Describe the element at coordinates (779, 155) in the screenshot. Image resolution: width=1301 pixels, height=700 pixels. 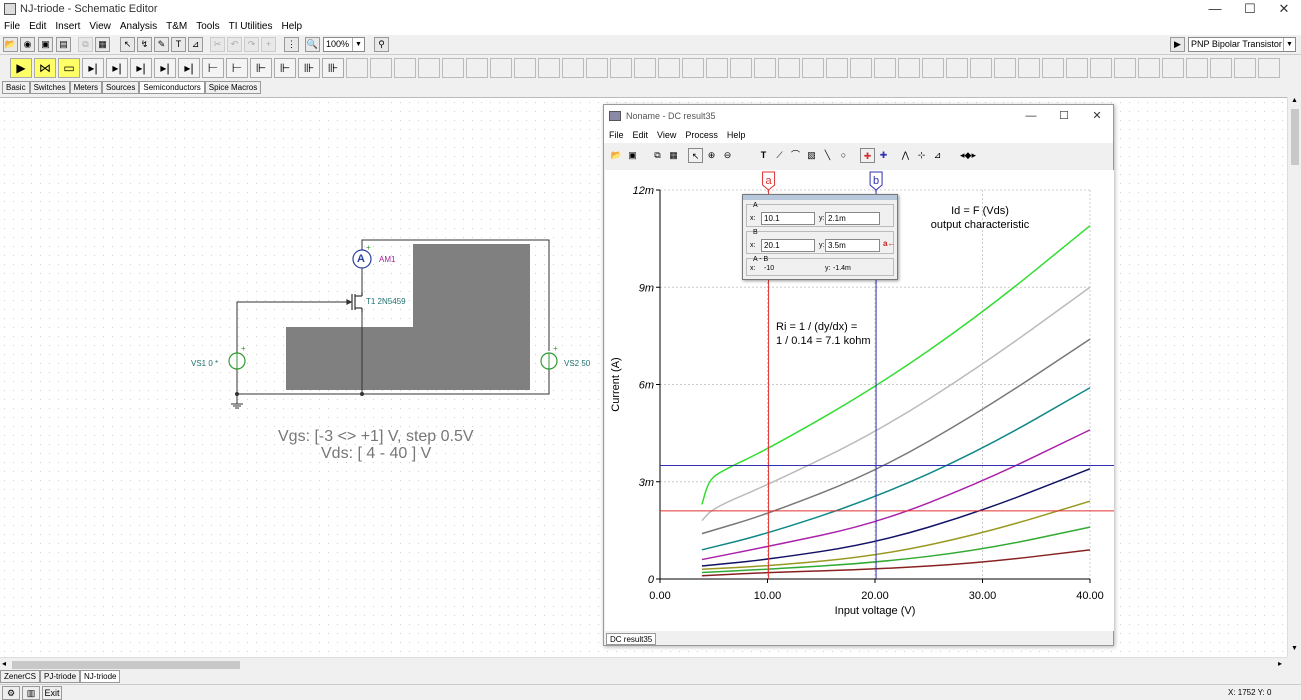
I see `tangent-icon: ⟋` at that location.